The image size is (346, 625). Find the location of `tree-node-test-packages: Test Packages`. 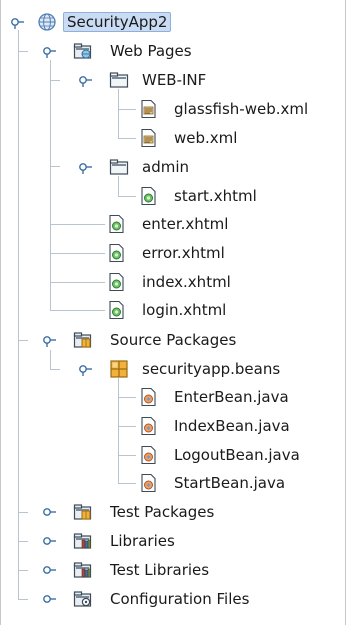

tree-node-test-packages: Test Packages is located at coordinates (173, 512).